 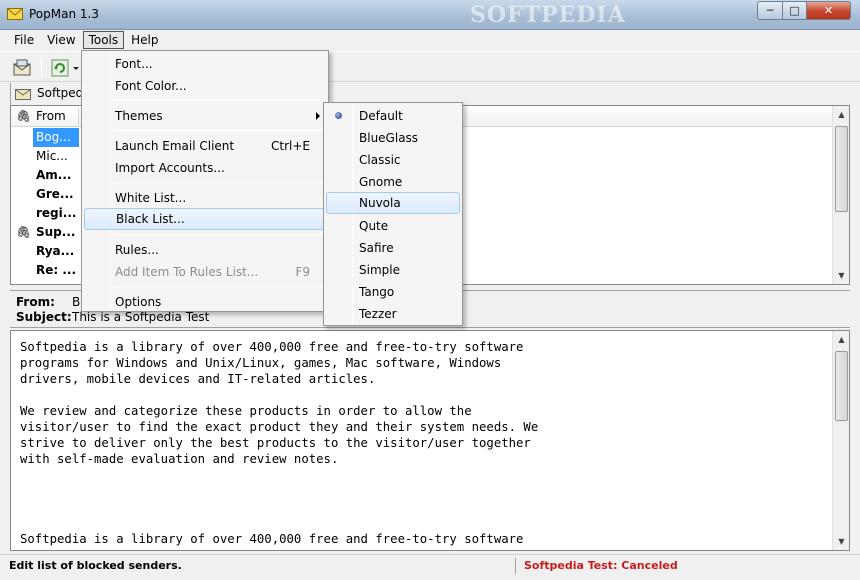 I want to click on from-label: From:, so click(x=35, y=302).